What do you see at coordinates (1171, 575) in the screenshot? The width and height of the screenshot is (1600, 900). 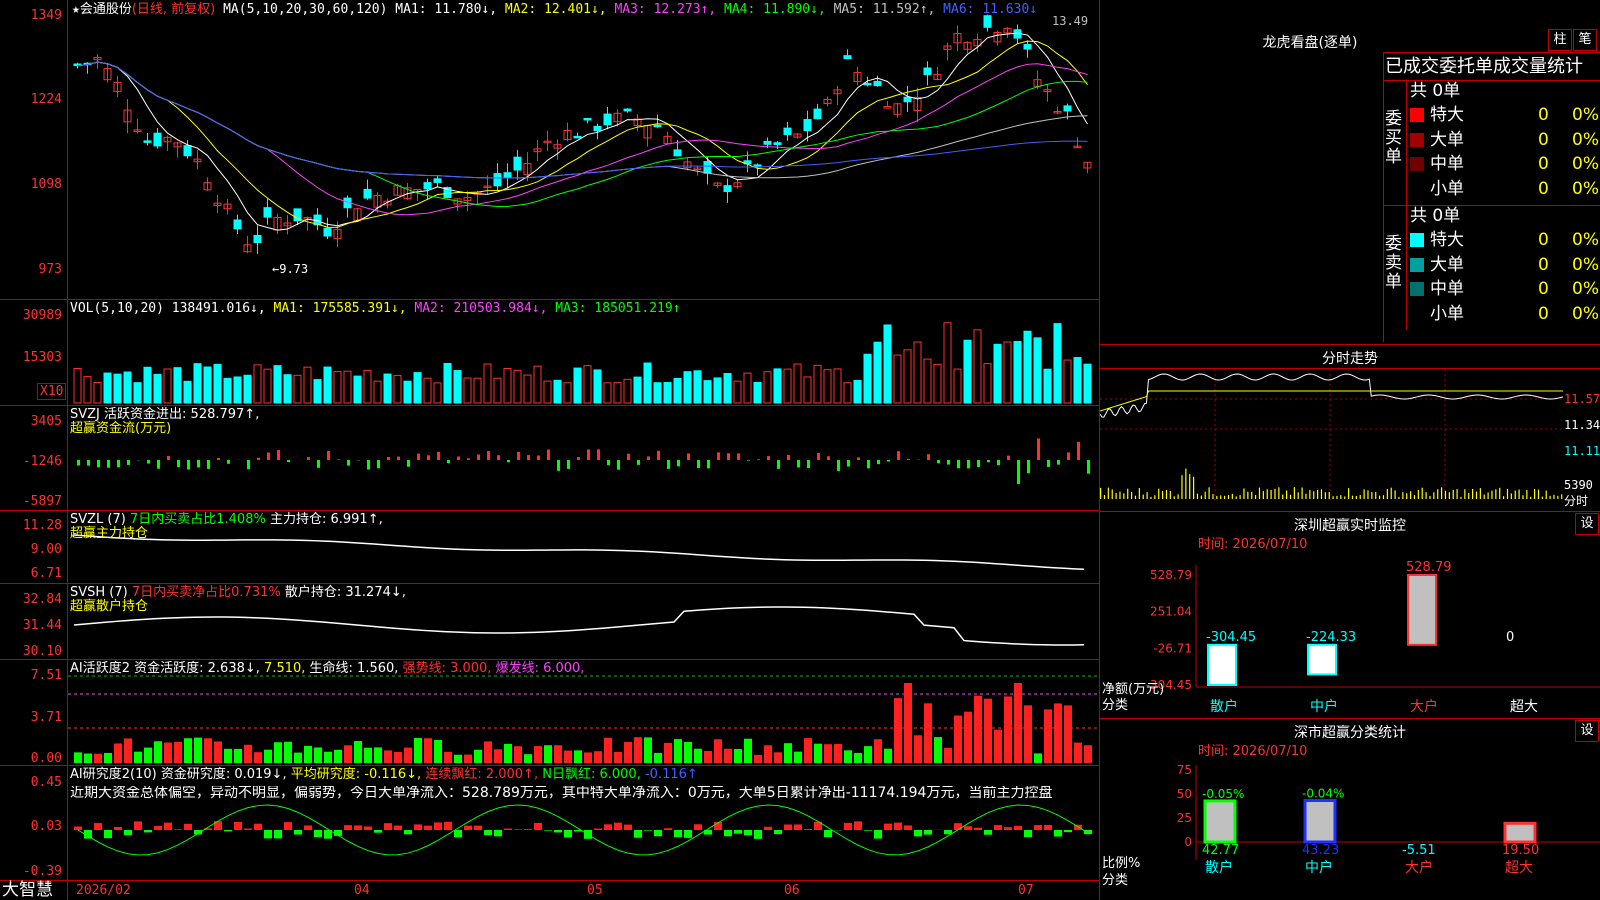 I see `monitor-axis-label: 528.79` at bounding box center [1171, 575].